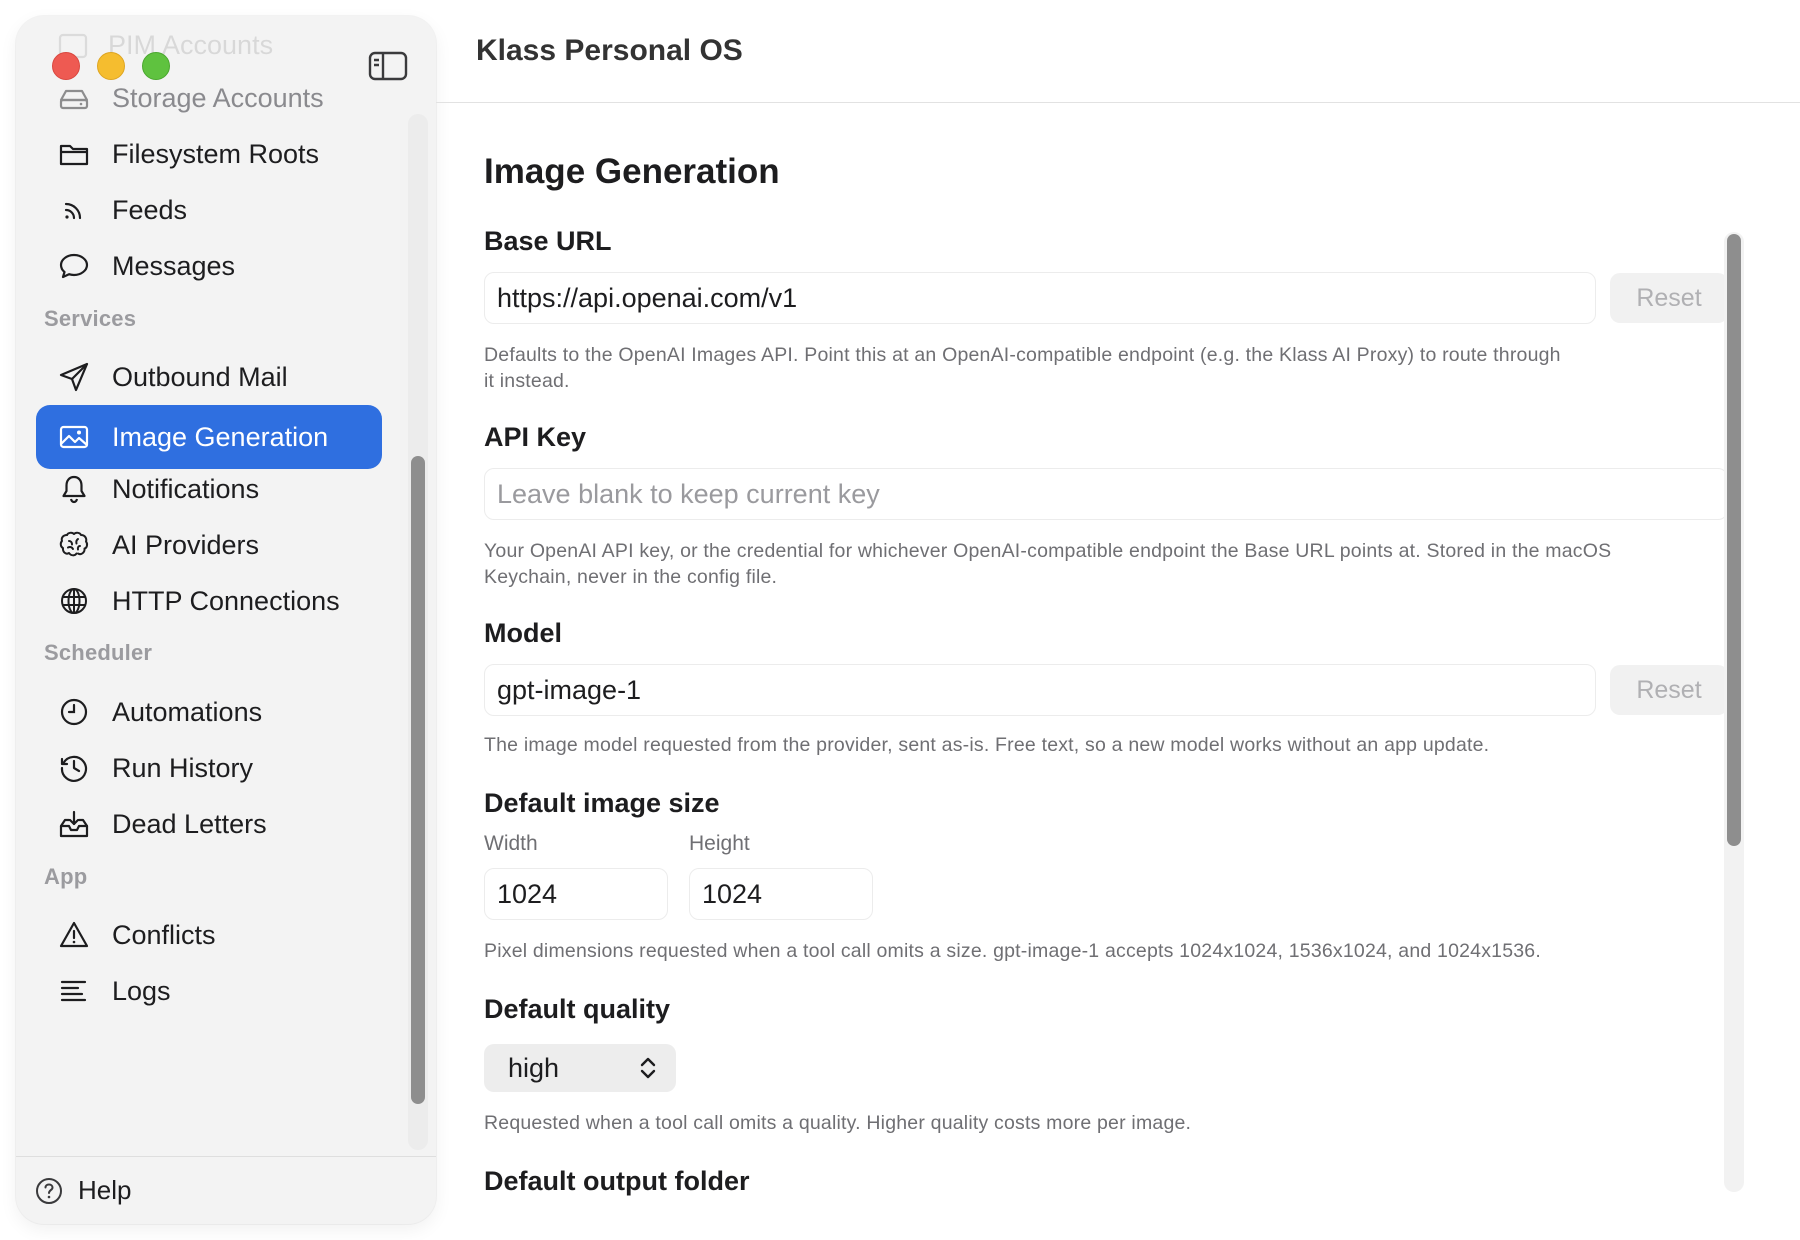 The height and width of the screenshot is (1240, 1800). Describe the element at coordinates (523, 633) in the screenshot. I see `model-label: Model` at that location.